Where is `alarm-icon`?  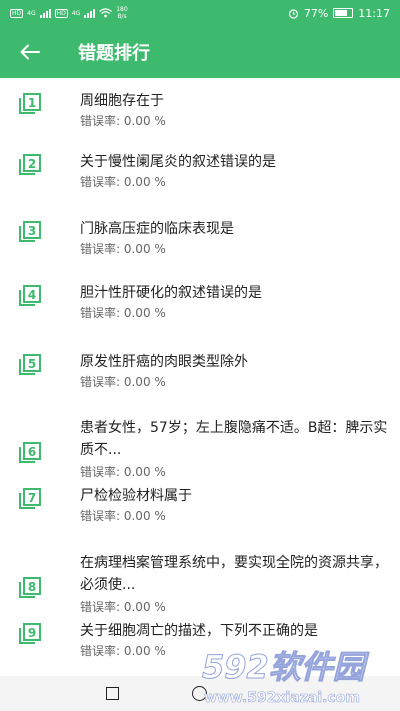
alarm-icon is located at coordinates (293, 13).